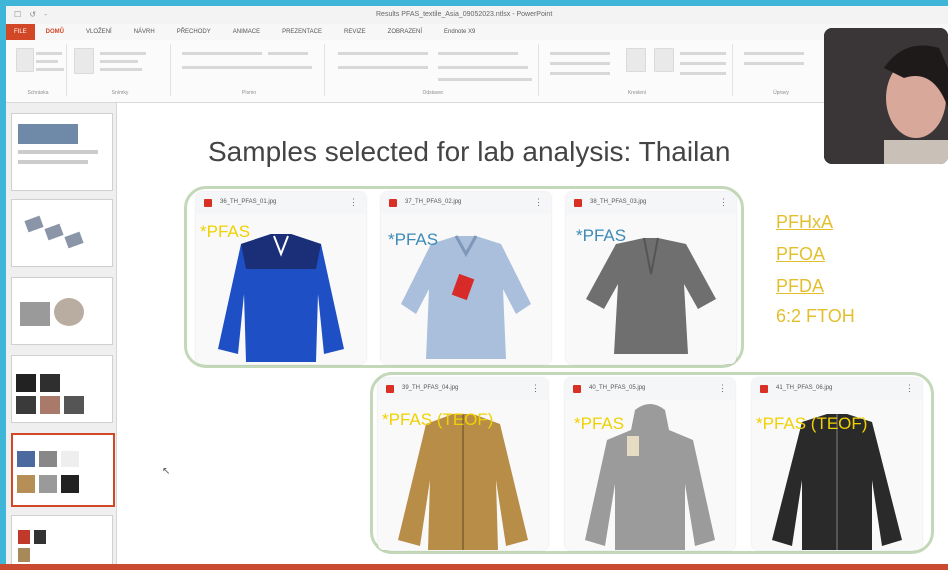  I want to click on tab-slideshow: PREZENTACE, so click(302, 32).